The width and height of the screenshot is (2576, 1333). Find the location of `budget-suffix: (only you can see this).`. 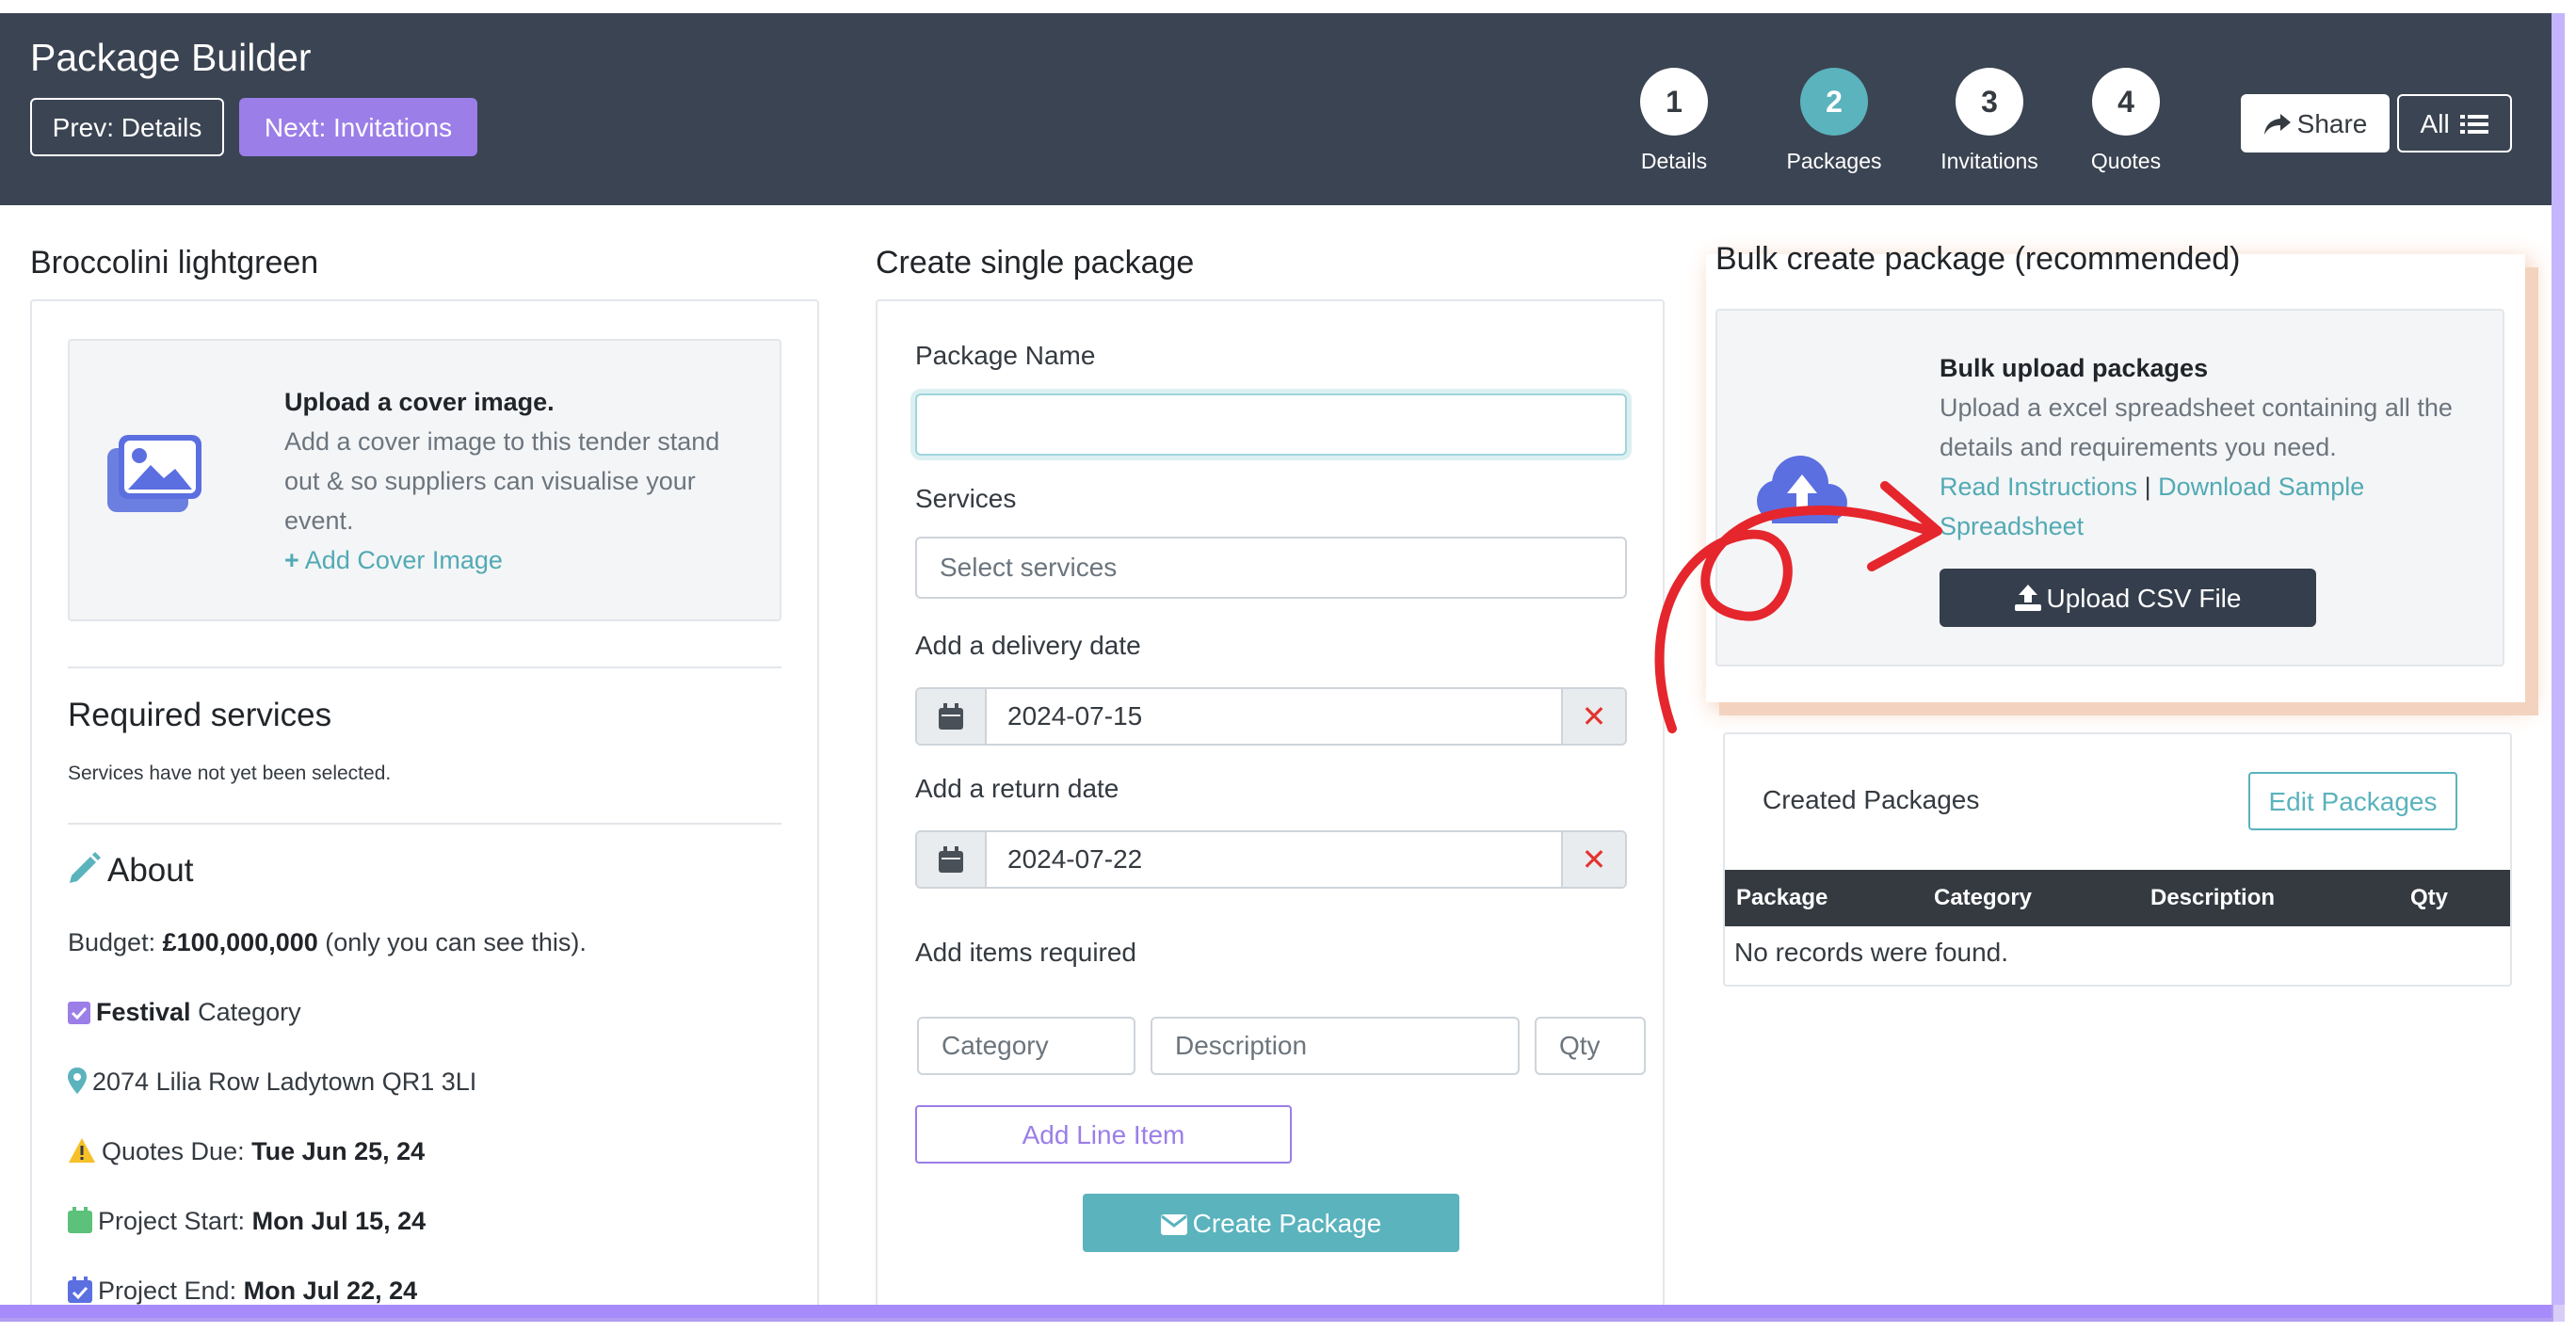

budget-suffix: (only you can see this). is located at coordinates (456, 942).